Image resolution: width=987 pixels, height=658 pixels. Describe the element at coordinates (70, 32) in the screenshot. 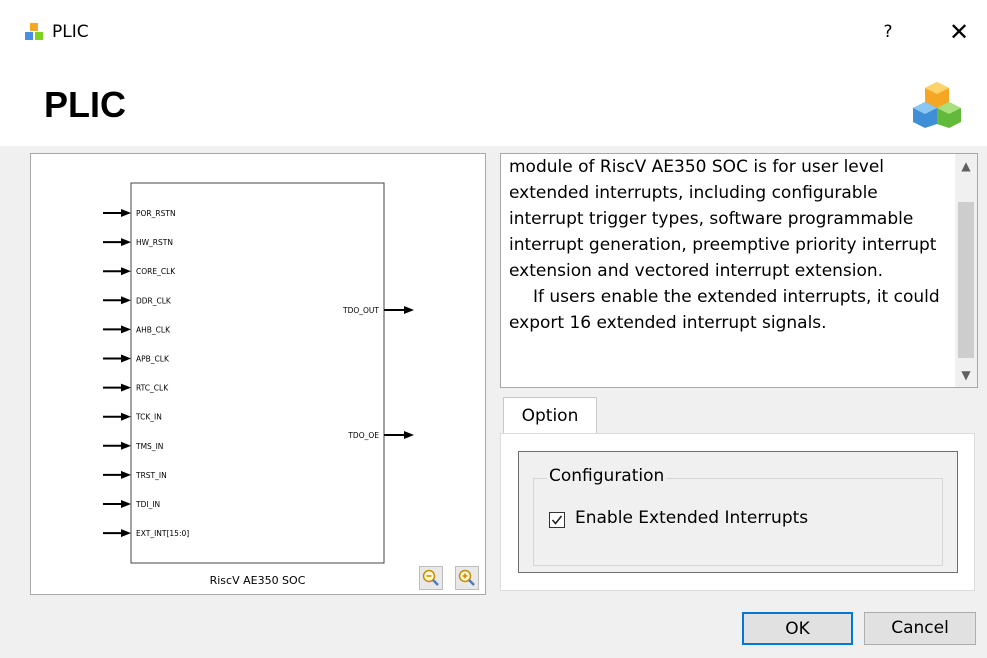

I see `window-title: PLIC` at that location.